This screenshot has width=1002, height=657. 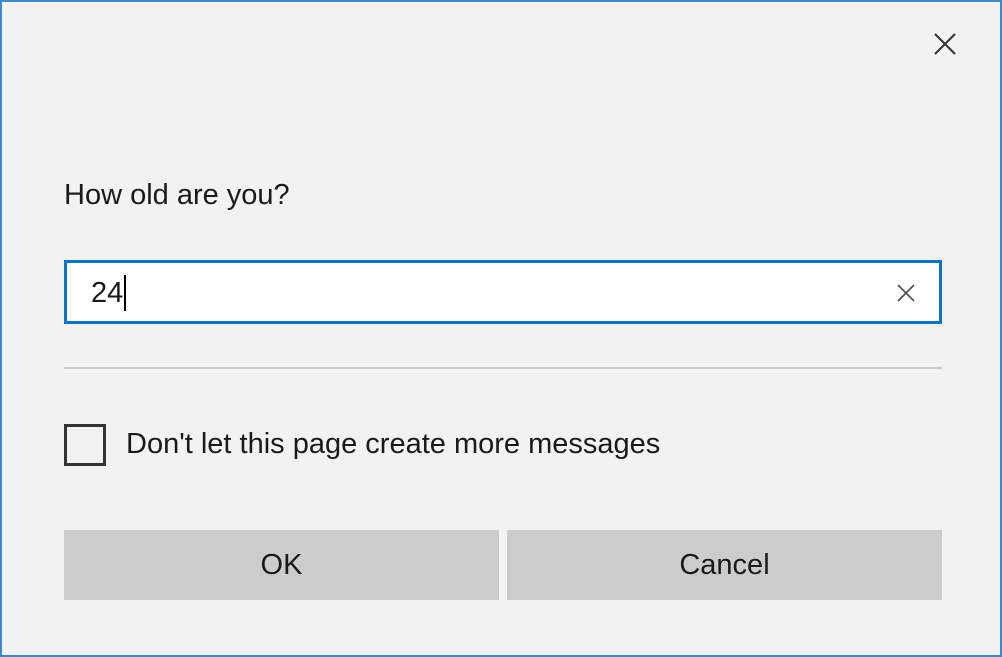 I want to click on clear-input-icon, so click(x=906, y=293).